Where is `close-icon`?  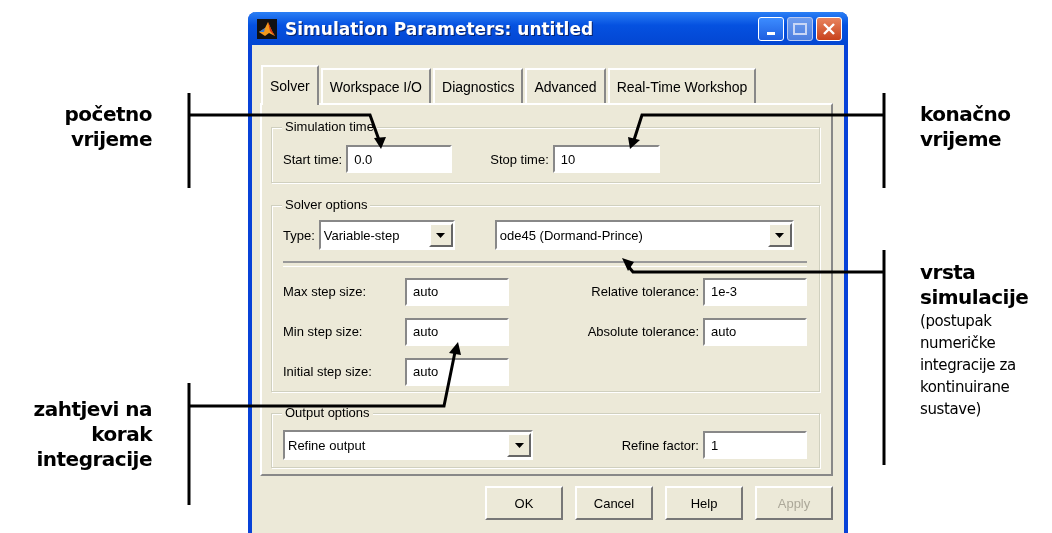 close-icon is located at coordinates (829, 28).